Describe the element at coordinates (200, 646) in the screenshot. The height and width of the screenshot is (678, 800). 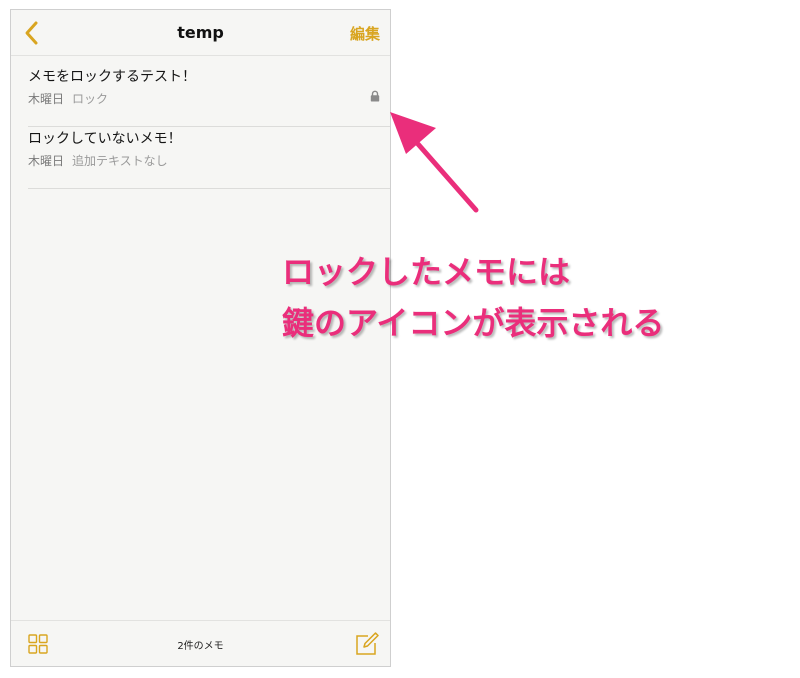
I see `note-count-label: 2件のメモ` at that location.